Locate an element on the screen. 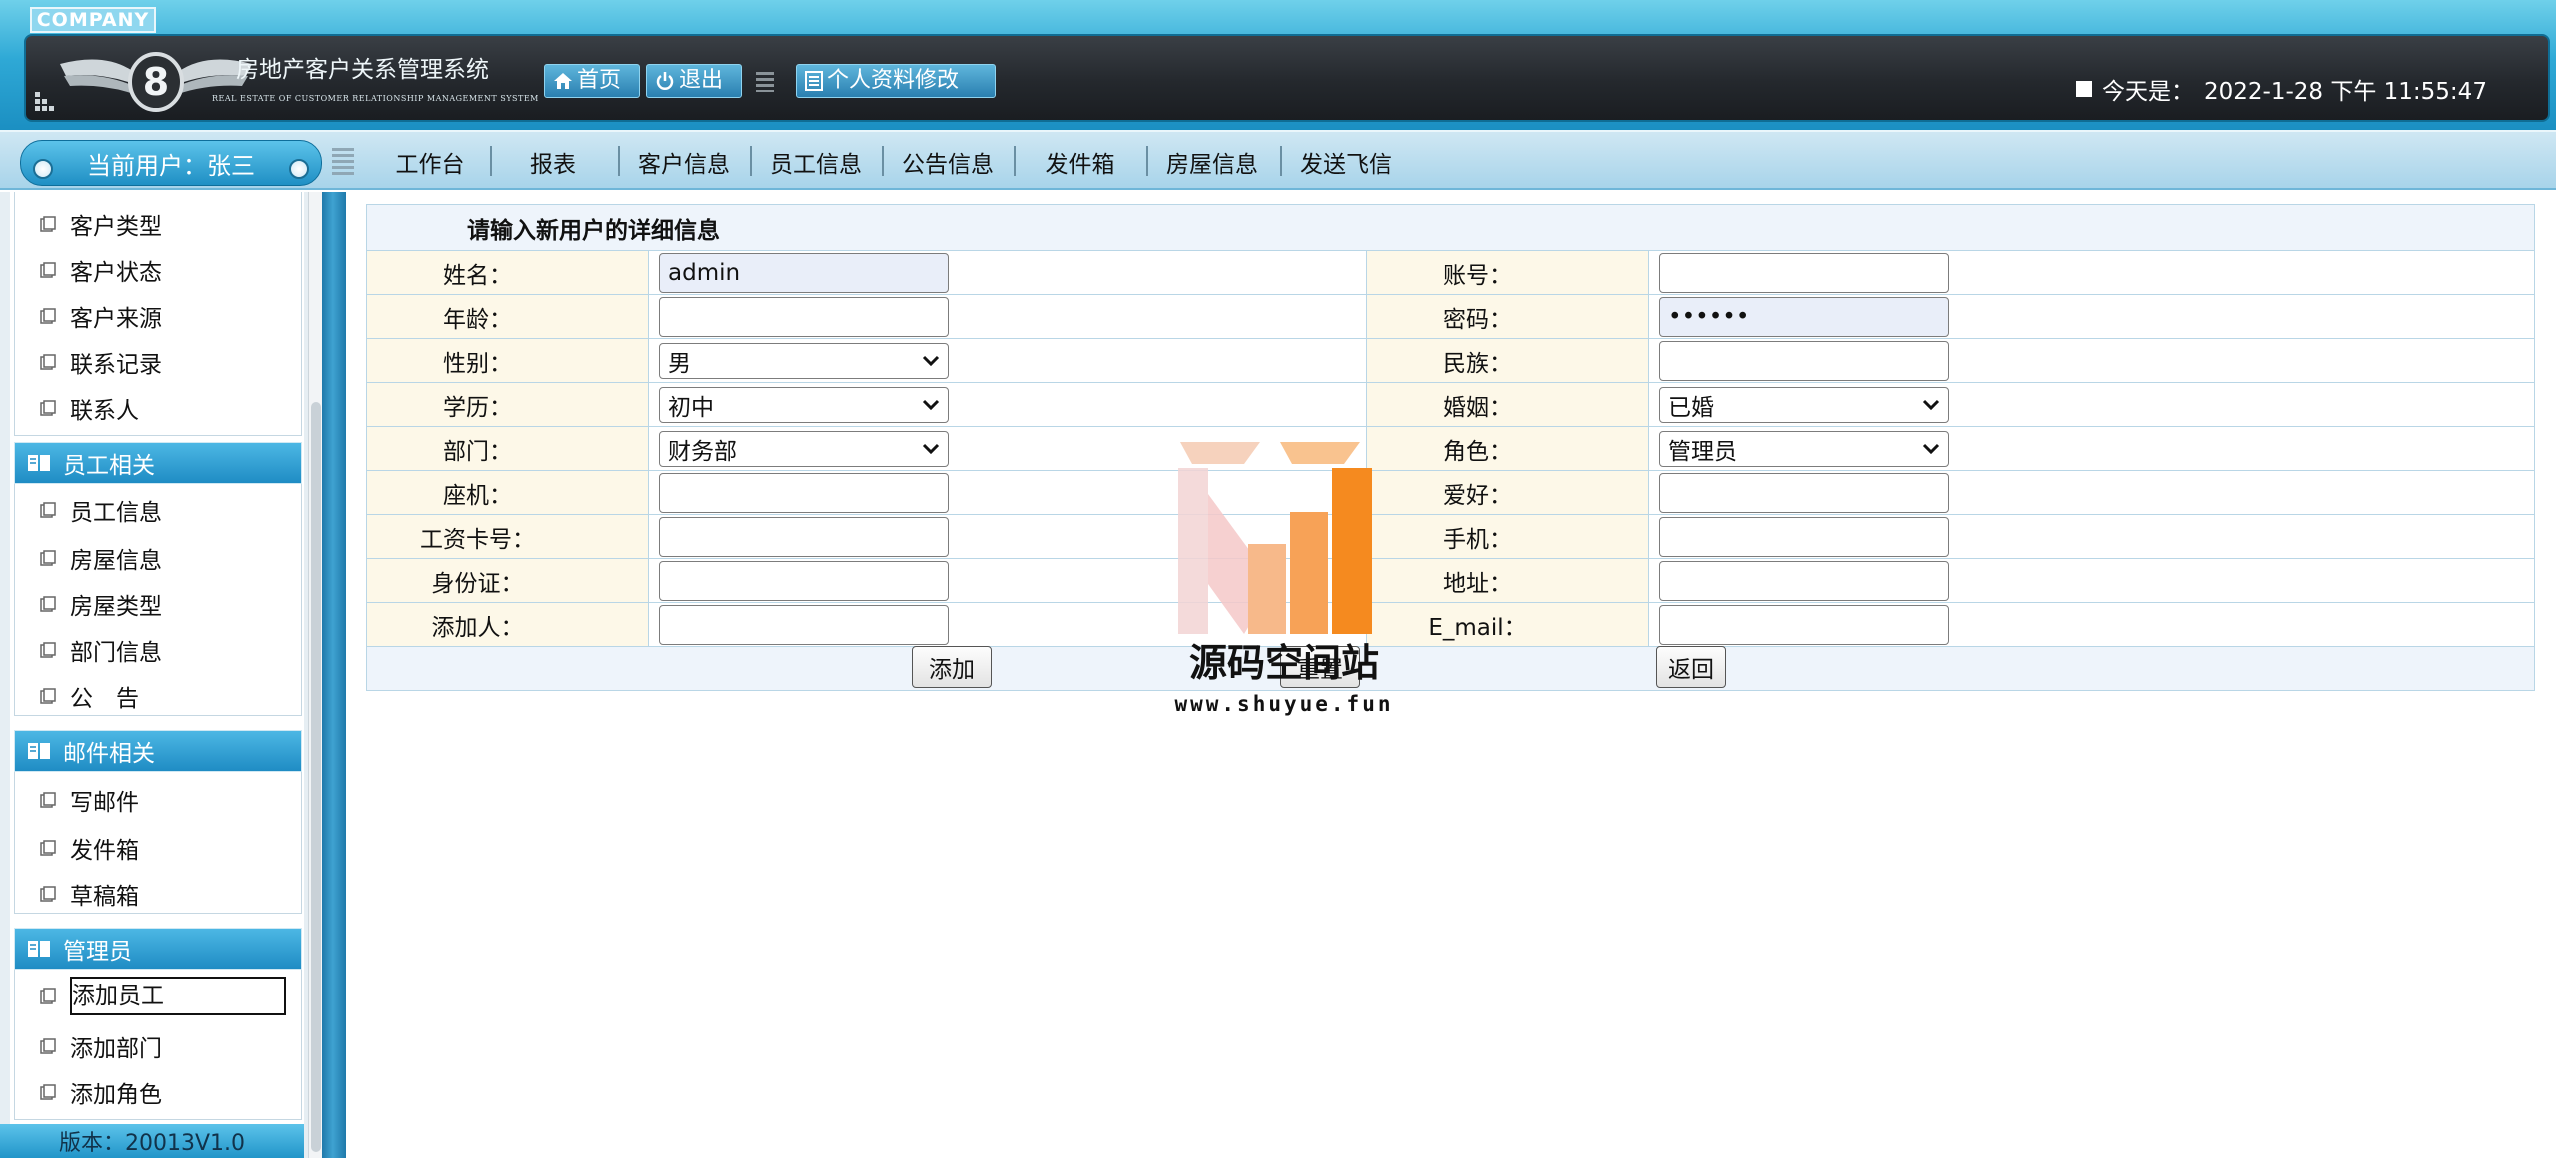 This screenshot has height=1158, width=2556. sidebar-section-mail: 邮件相关 is located at coordinates (158, 751).